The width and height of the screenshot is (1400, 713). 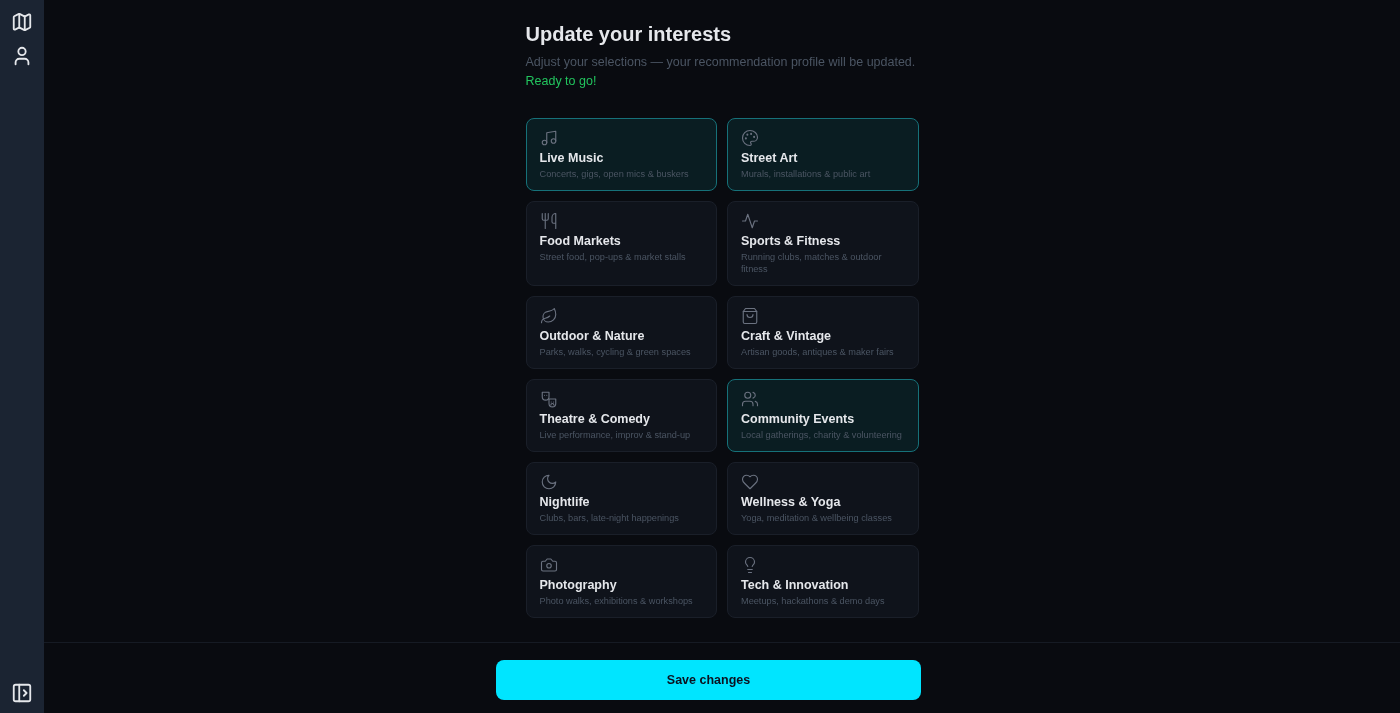 I want to click on leaf-icon, so click(x=548, y=316).